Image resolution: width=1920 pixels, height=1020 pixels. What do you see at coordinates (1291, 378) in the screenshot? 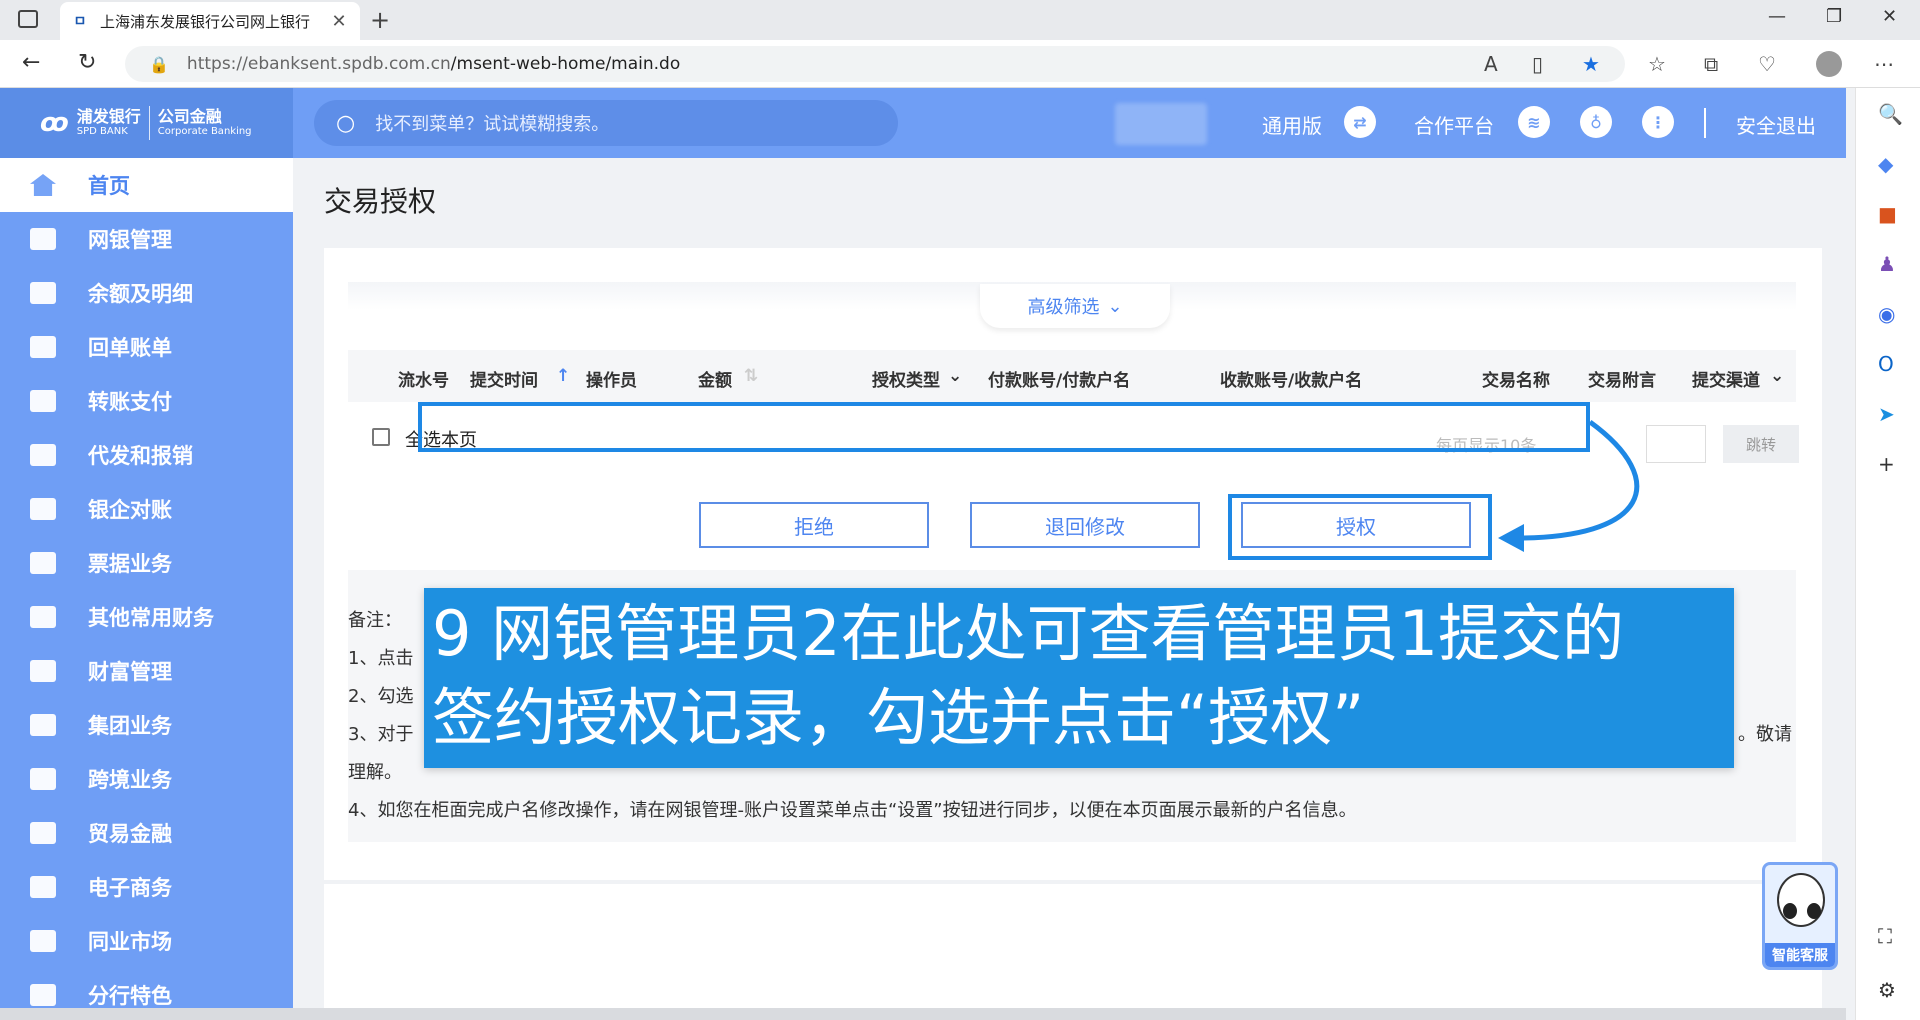
I see `col-payee: 收款账号/收款户名` at bounding box center [1291, 378].